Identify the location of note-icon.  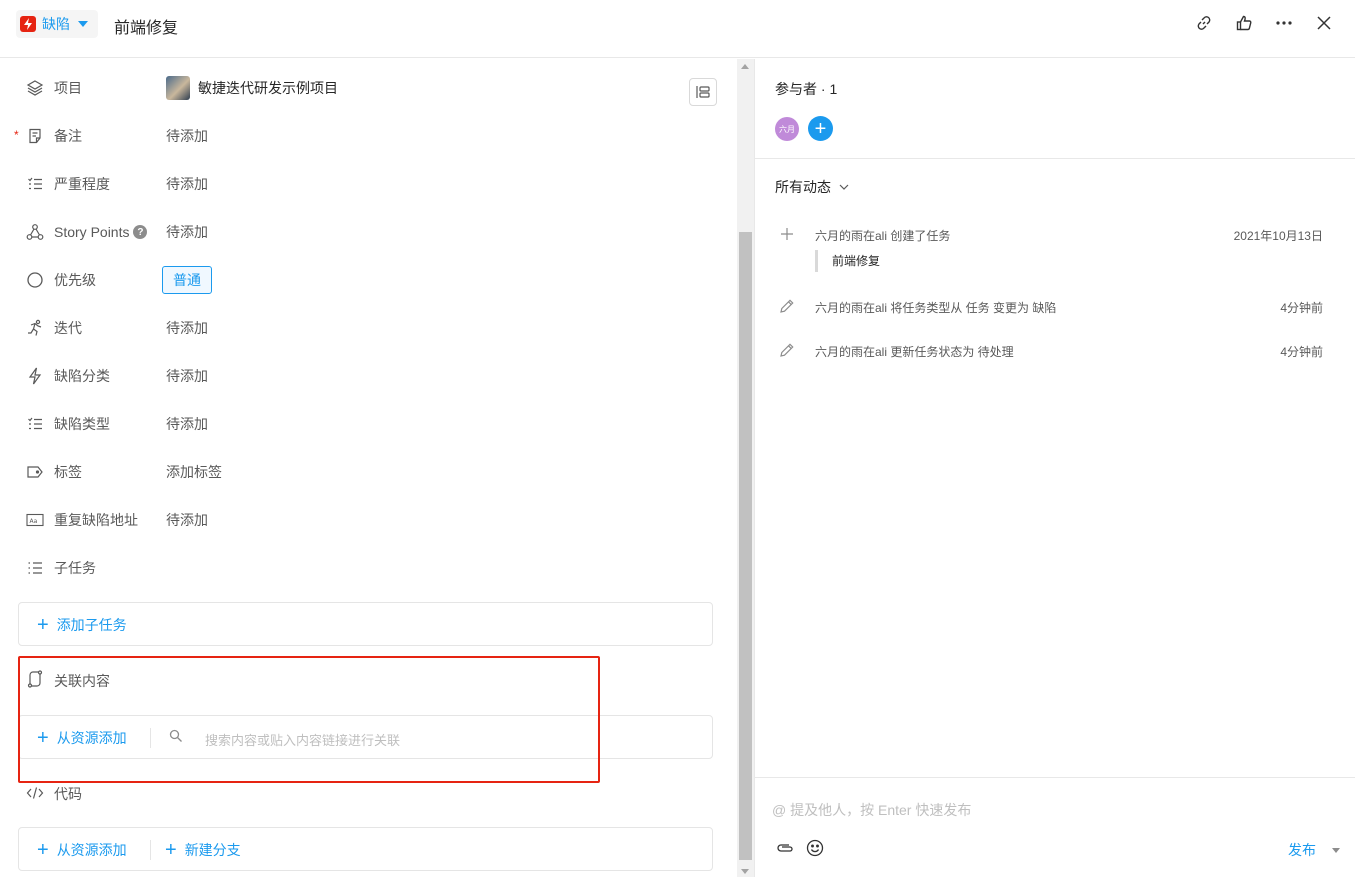
(35, 136).